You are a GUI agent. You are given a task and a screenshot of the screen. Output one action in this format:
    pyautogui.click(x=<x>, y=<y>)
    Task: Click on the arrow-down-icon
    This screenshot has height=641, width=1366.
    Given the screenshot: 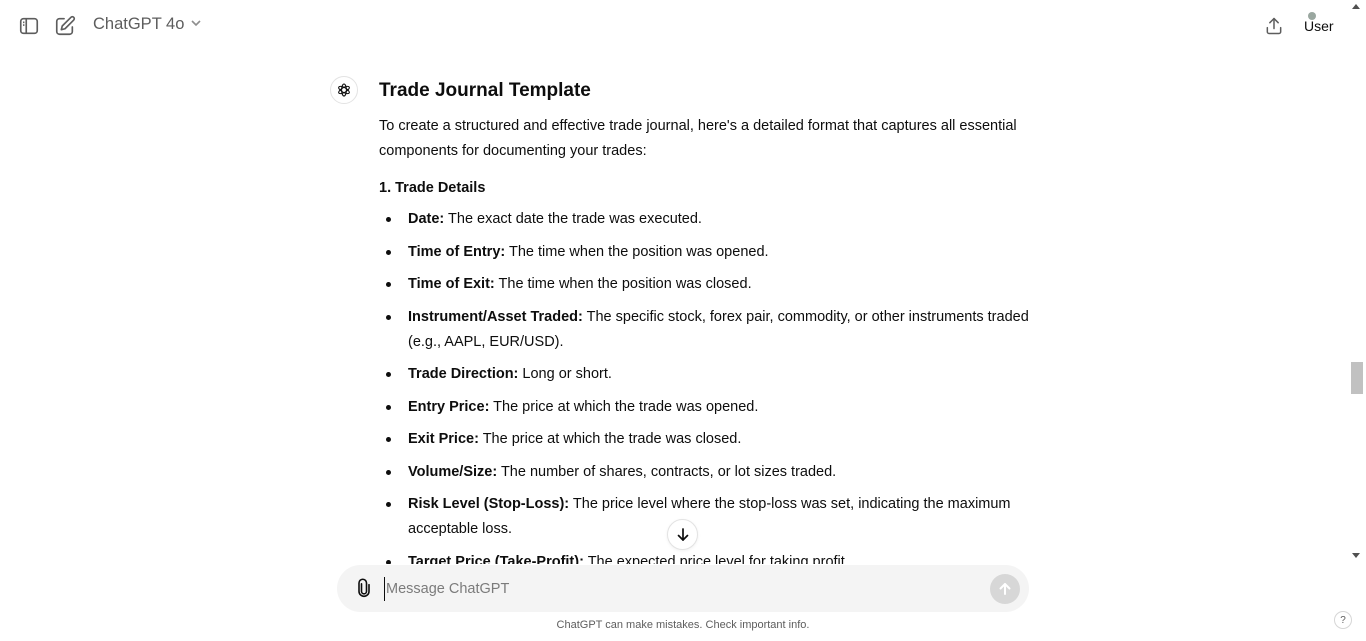 What is the action you would take?
    pyautogui.click(x=682, y=534)
    